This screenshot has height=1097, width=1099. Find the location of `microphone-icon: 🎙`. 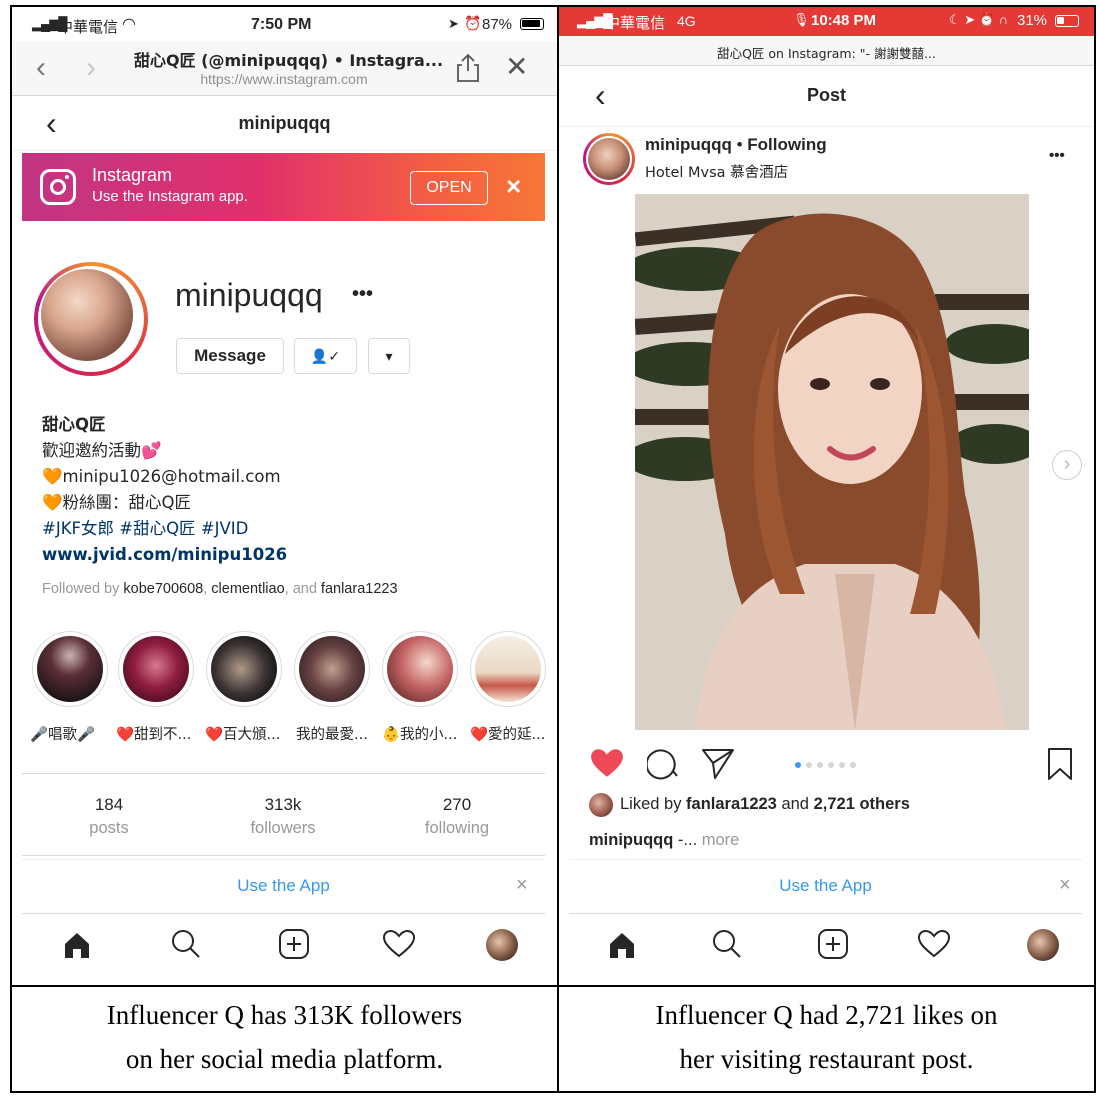

microphone-icon: 🎙 is located at coordinates (801, 19).